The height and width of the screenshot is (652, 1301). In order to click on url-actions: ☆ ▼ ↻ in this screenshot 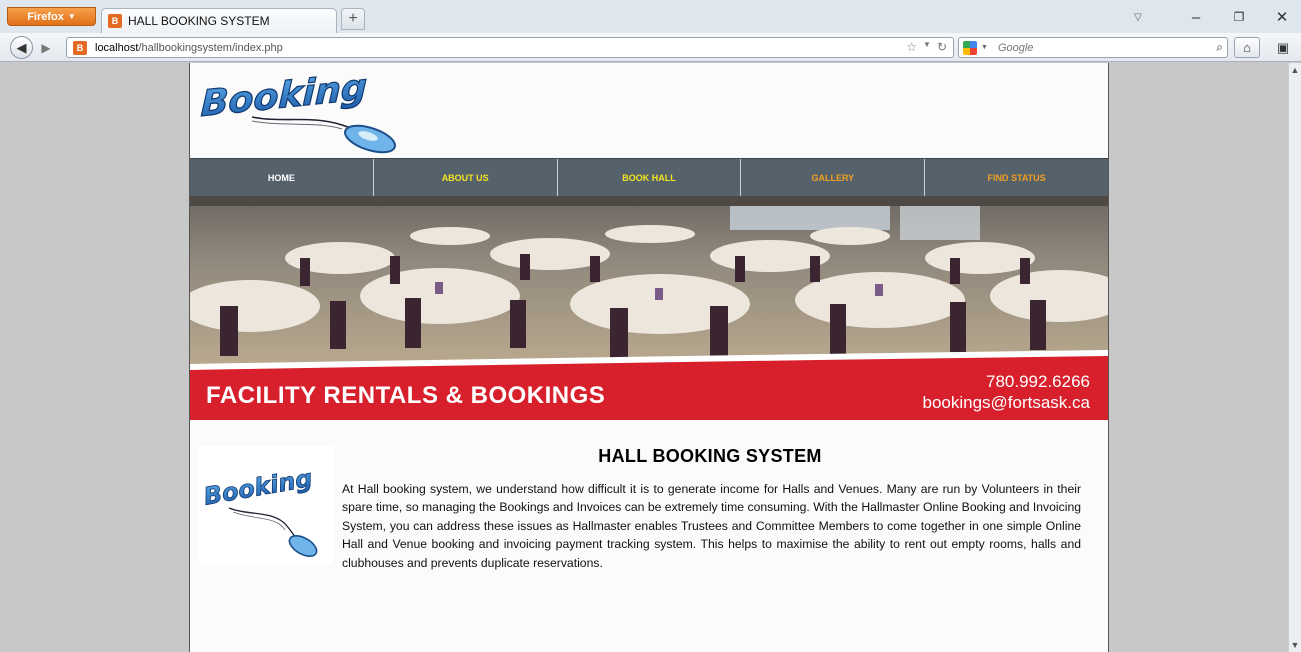, I will do `click(926, 47)`.